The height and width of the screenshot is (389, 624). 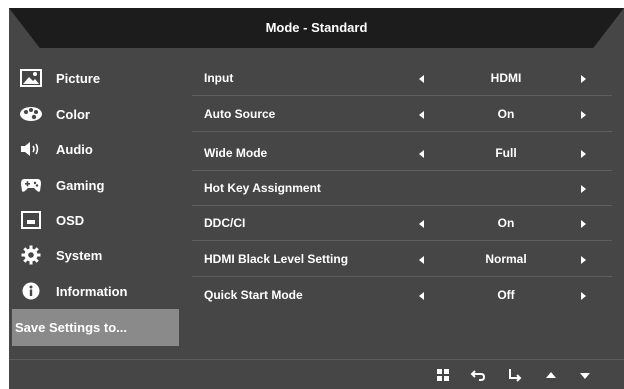 What do you see at coordinates (316, 359) in the screenshot?
I see `footer-divider` at bounding box center [316, 359].